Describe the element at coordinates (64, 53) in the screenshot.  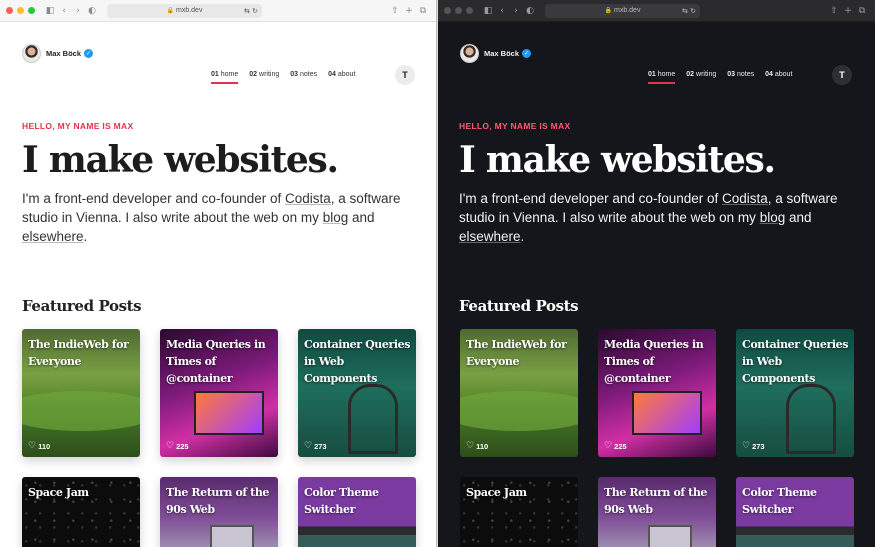
I see `site-author-name: Max Böck` at that location.